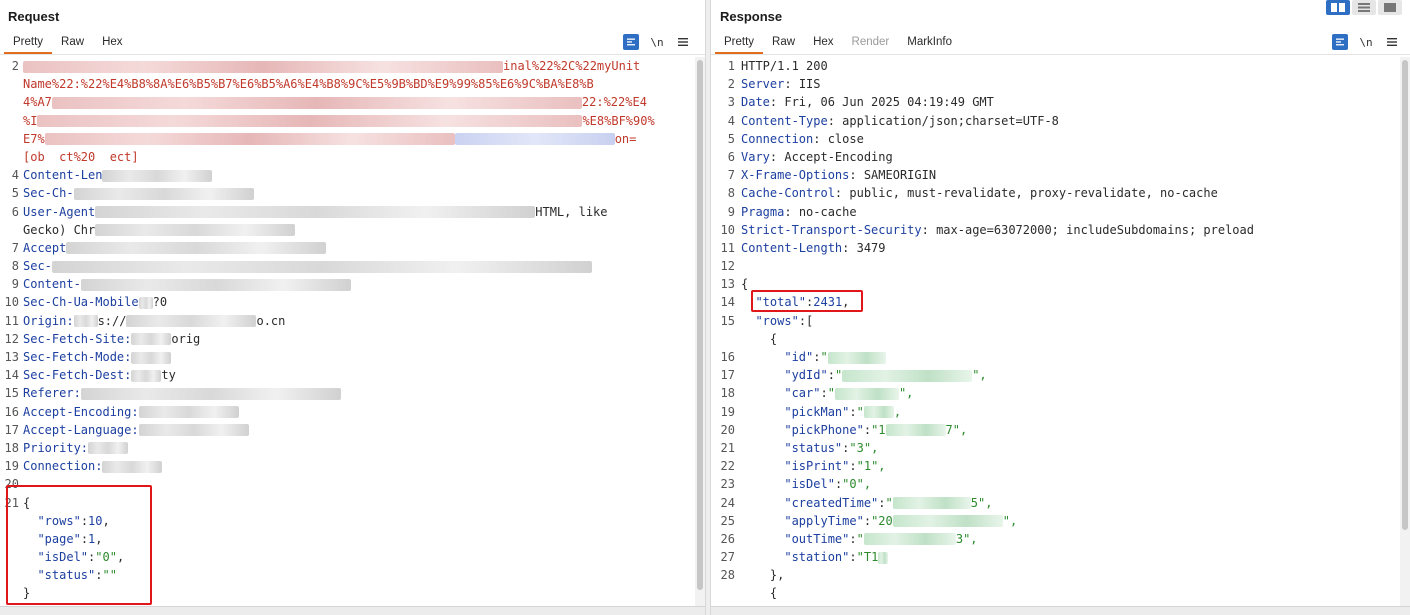  I want to click on req-line-2c: 4%A7 22:%22%E4, so click(352, 102).